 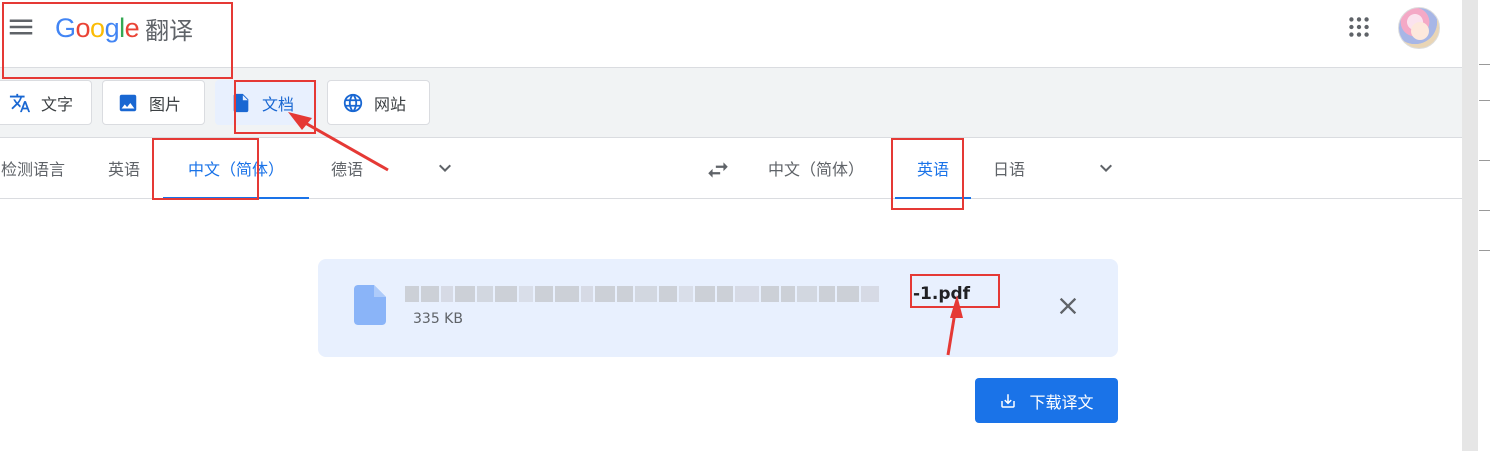 I want to click on redacted-file-name, so click(x=658, y=294).